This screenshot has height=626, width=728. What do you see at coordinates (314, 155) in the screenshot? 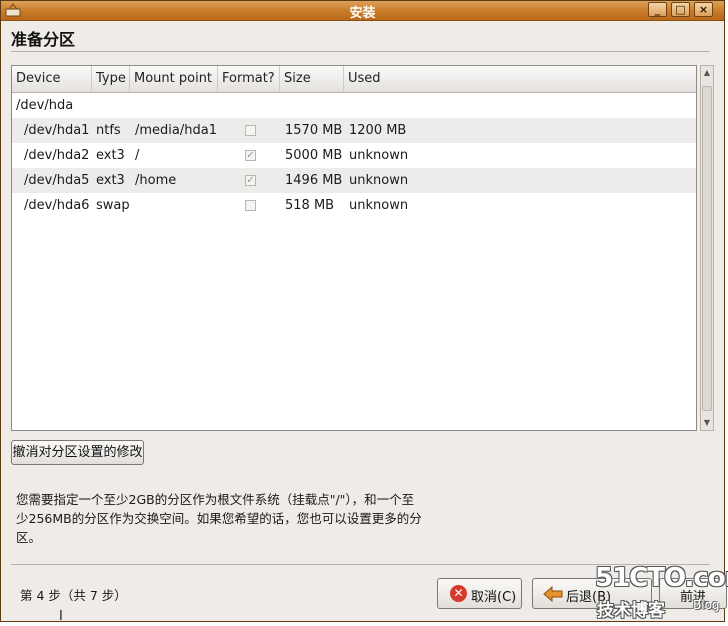
I see `size-cell: 5000 MB` at bounding box center [314, 155].